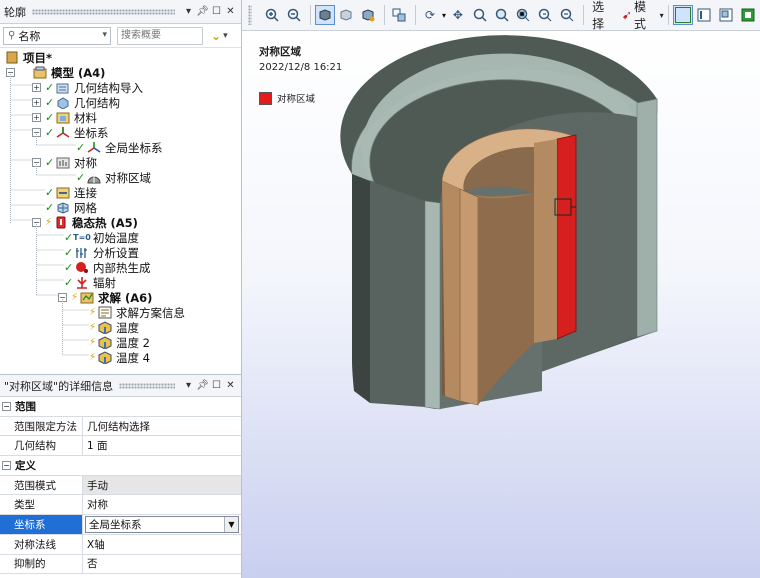 The width and height of the screenshot is (760, 578). I want to click on outer-wall, so click(397, 294).